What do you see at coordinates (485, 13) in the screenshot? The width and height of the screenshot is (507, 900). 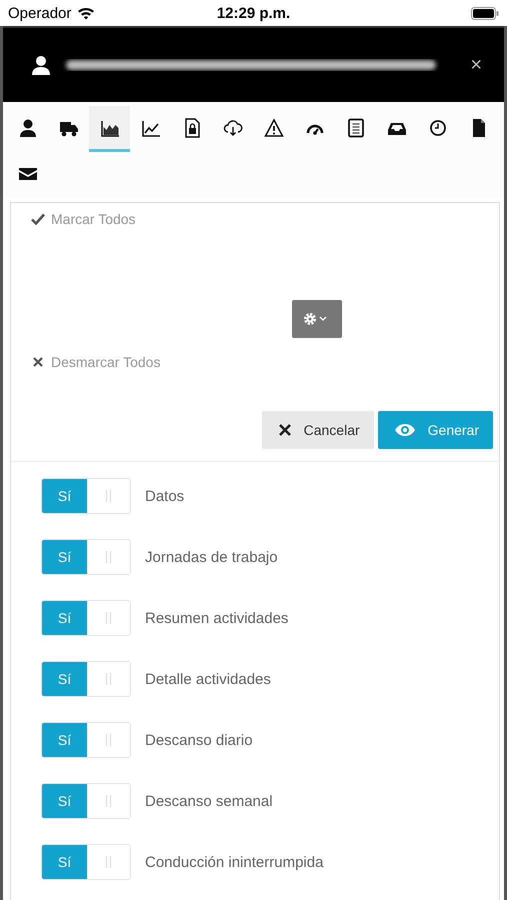 I see `battery-icon` at bounding box center [485, 13].